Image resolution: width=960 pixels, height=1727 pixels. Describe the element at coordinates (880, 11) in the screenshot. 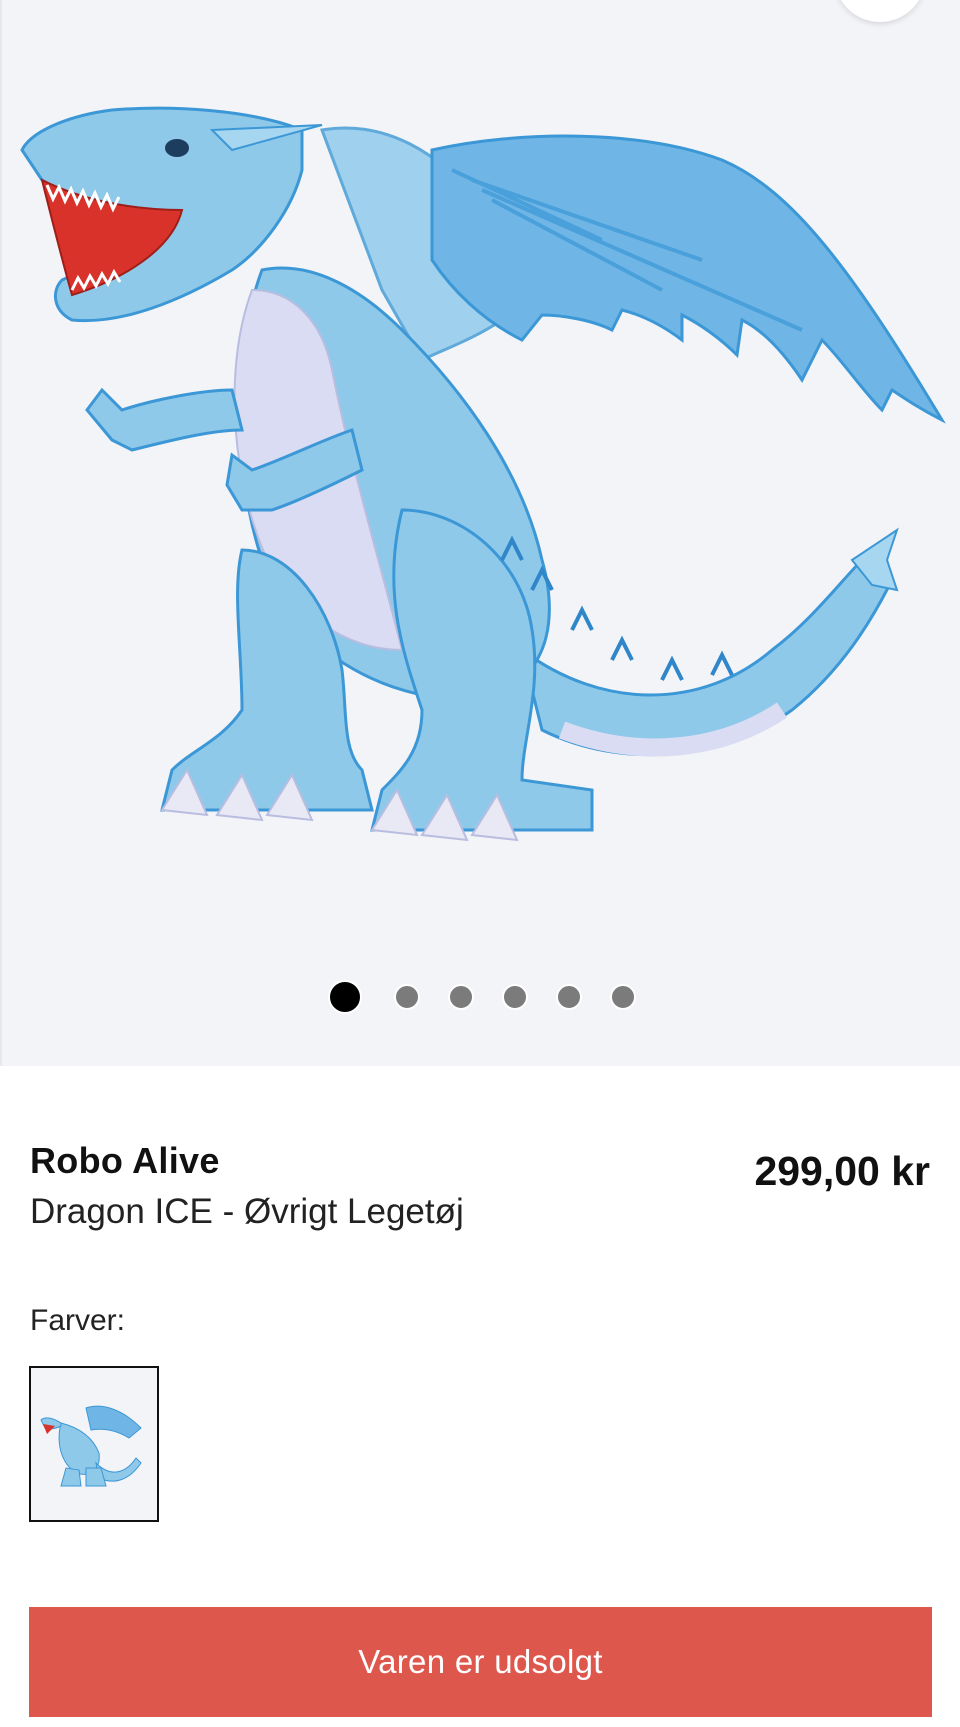

I see `favorite-button` at that location.